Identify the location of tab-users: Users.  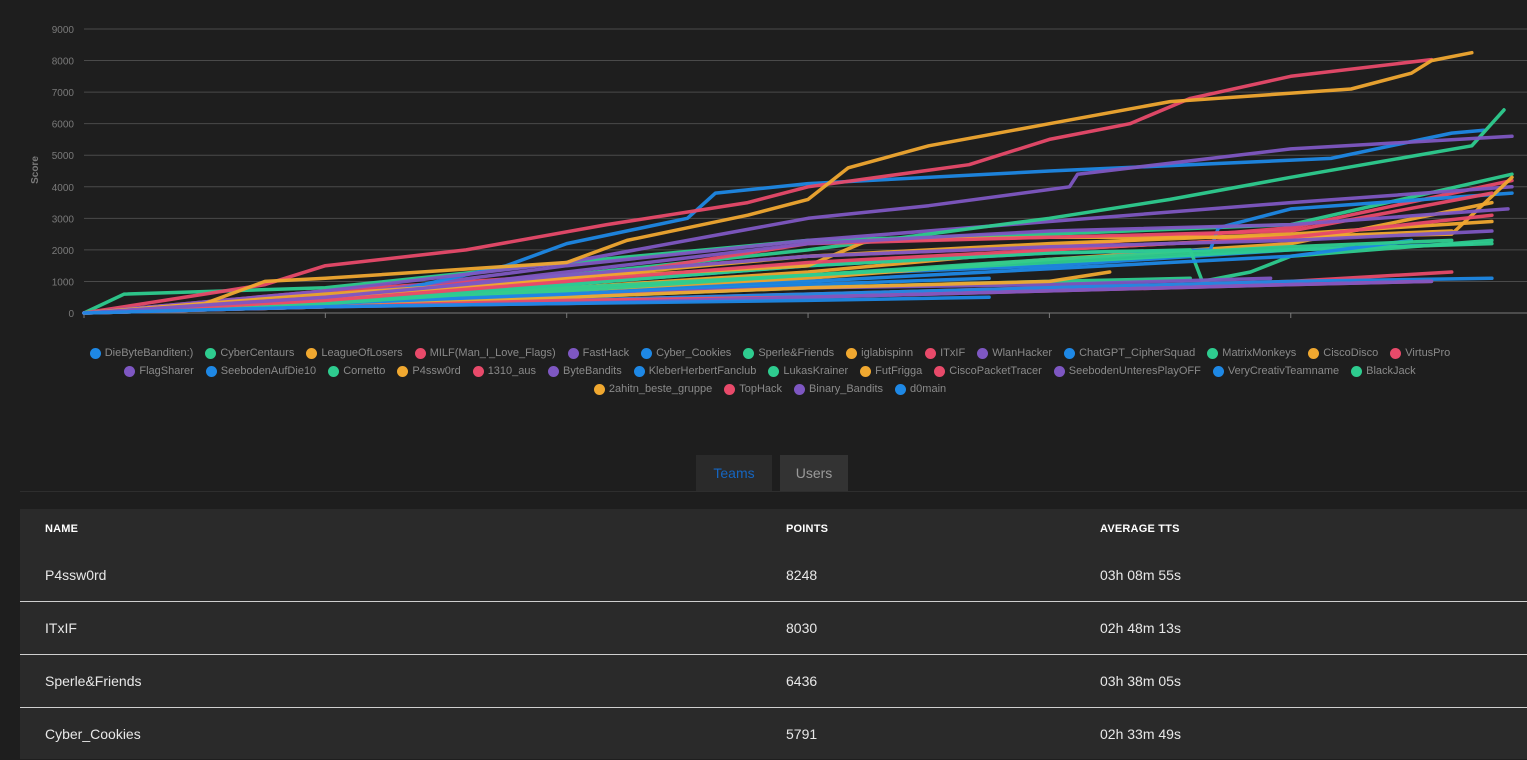
(814, 473).